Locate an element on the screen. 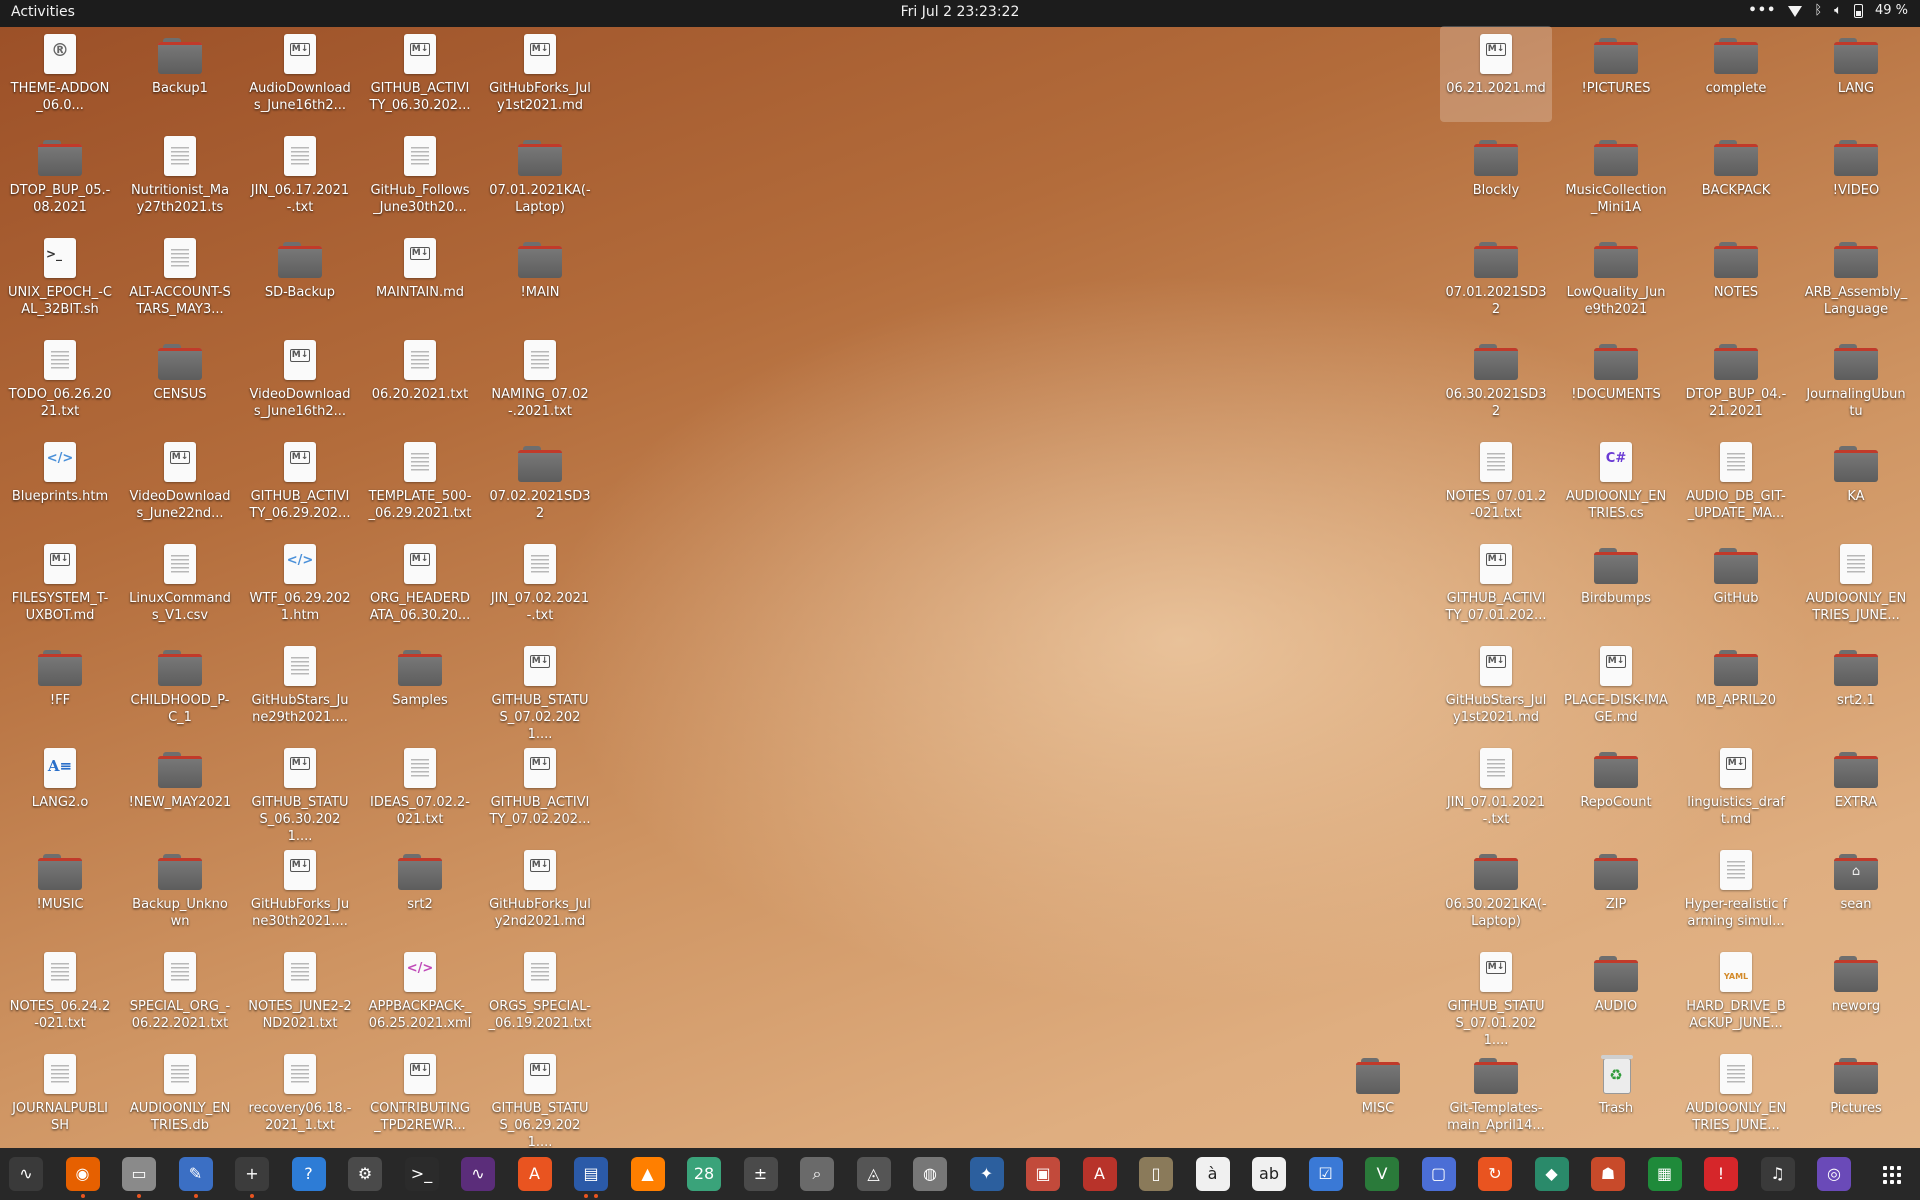  text-editor-icon: ✎ is located at coordinates (195, 1177).